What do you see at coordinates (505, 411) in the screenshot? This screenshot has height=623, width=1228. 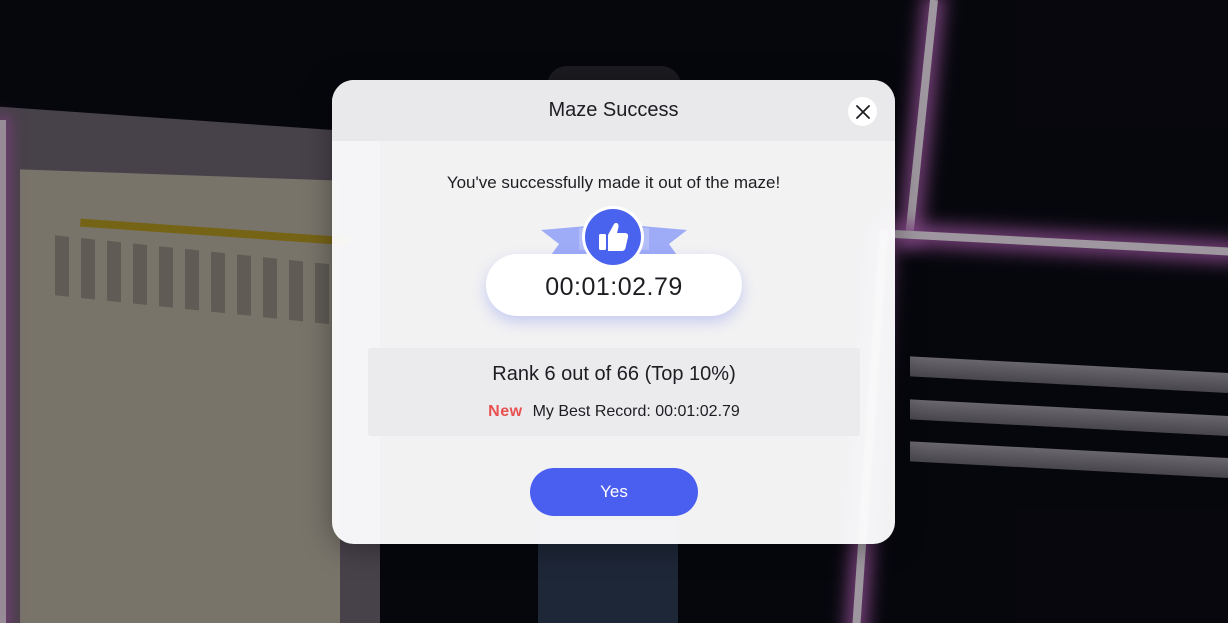 I see `new-record-badge: New` at bounding box center [505, 411].